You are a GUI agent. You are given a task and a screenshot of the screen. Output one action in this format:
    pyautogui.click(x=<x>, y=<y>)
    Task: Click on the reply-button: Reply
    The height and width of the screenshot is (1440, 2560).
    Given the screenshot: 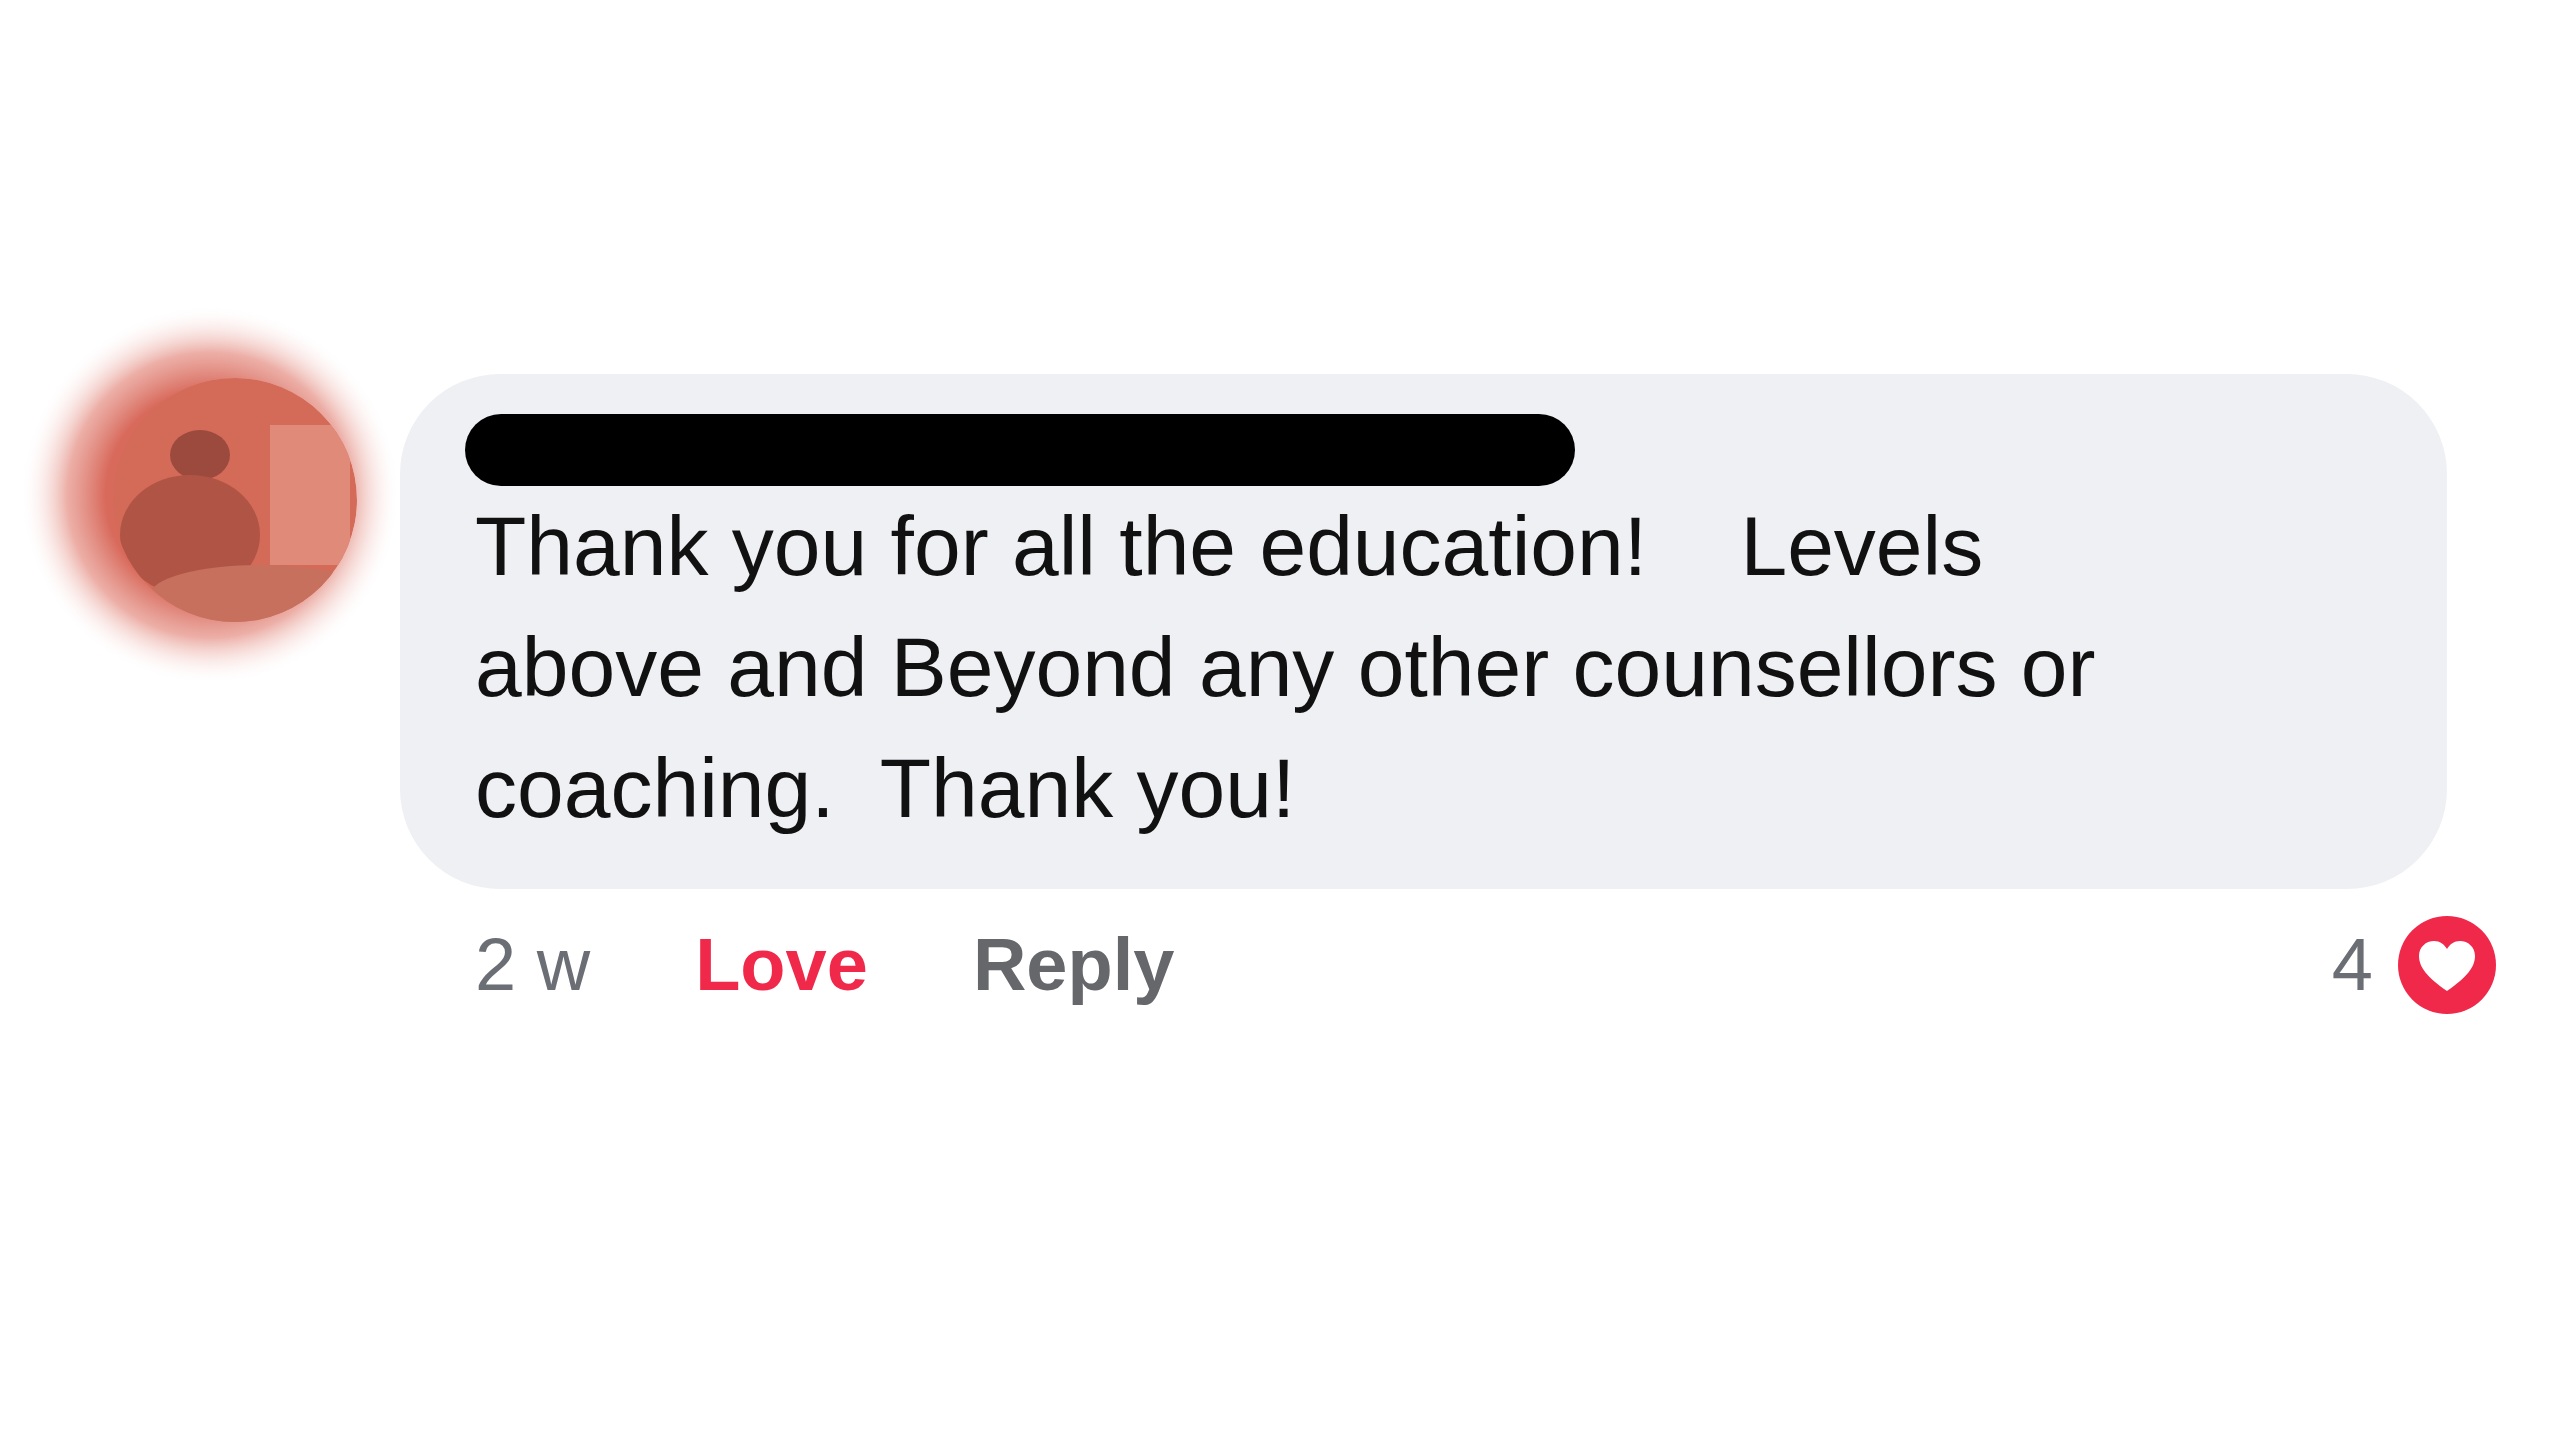 What is the action you would take?
    pyautogui.click(x=1073, y=964)
    